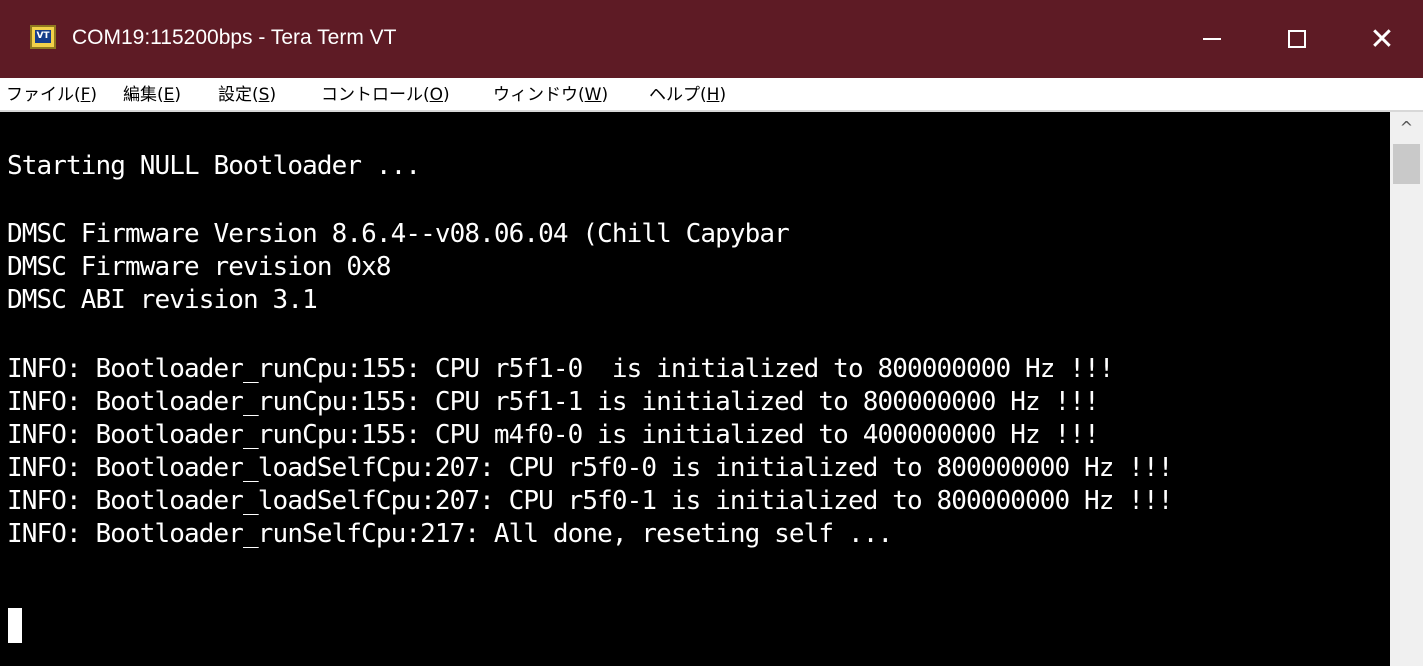 The width and height of the screenshot is (1423, 666). Describe the element at coordinates (1406, 164) in the screenshot. I see `scroll-thumb` at that location.